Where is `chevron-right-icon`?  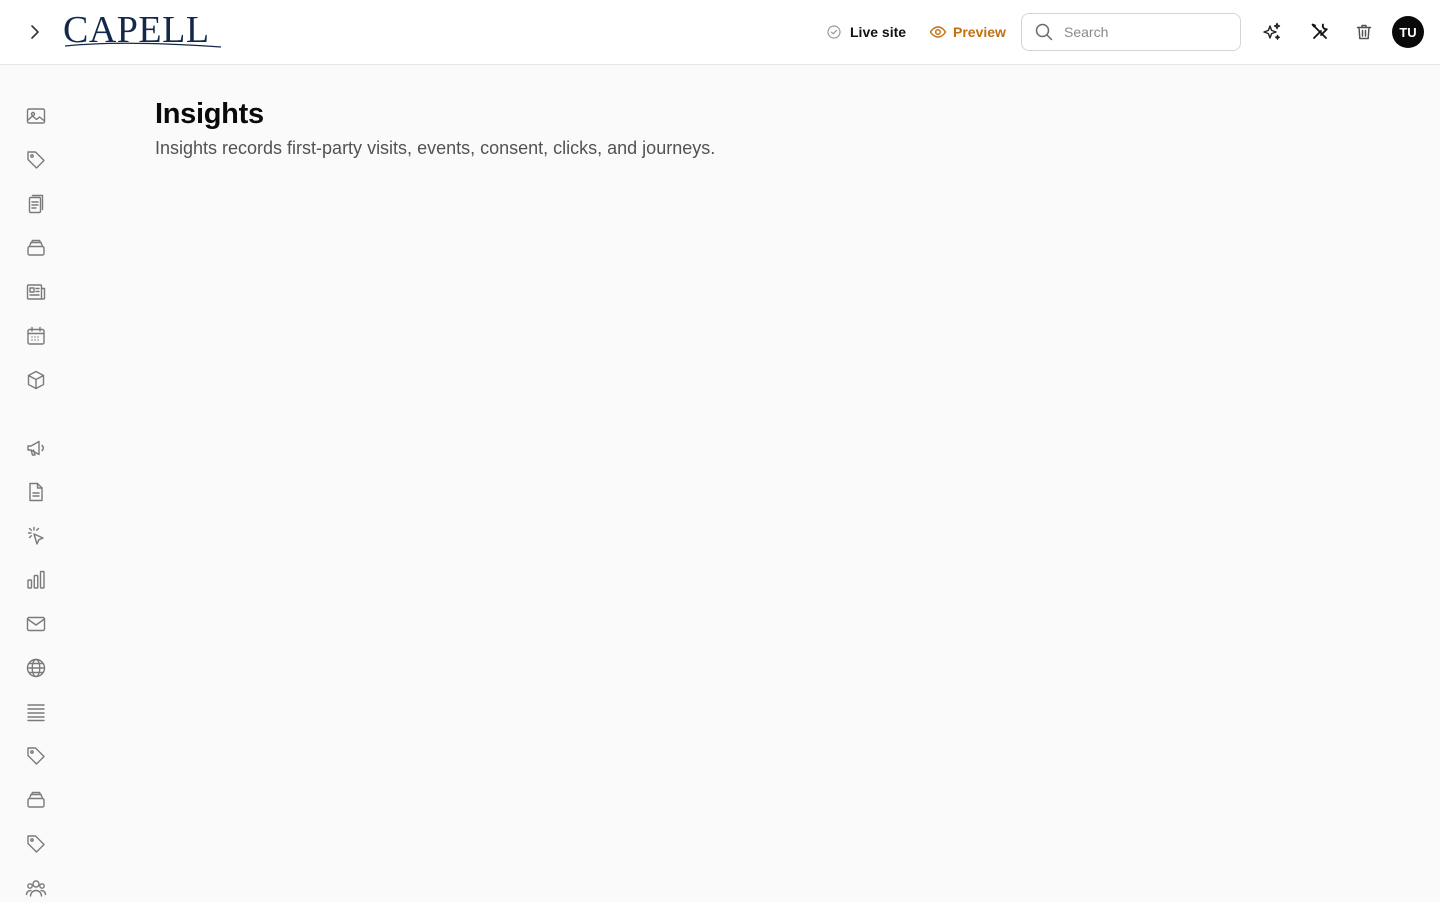
chevron-right-icon is located at coordinates (35, 32).